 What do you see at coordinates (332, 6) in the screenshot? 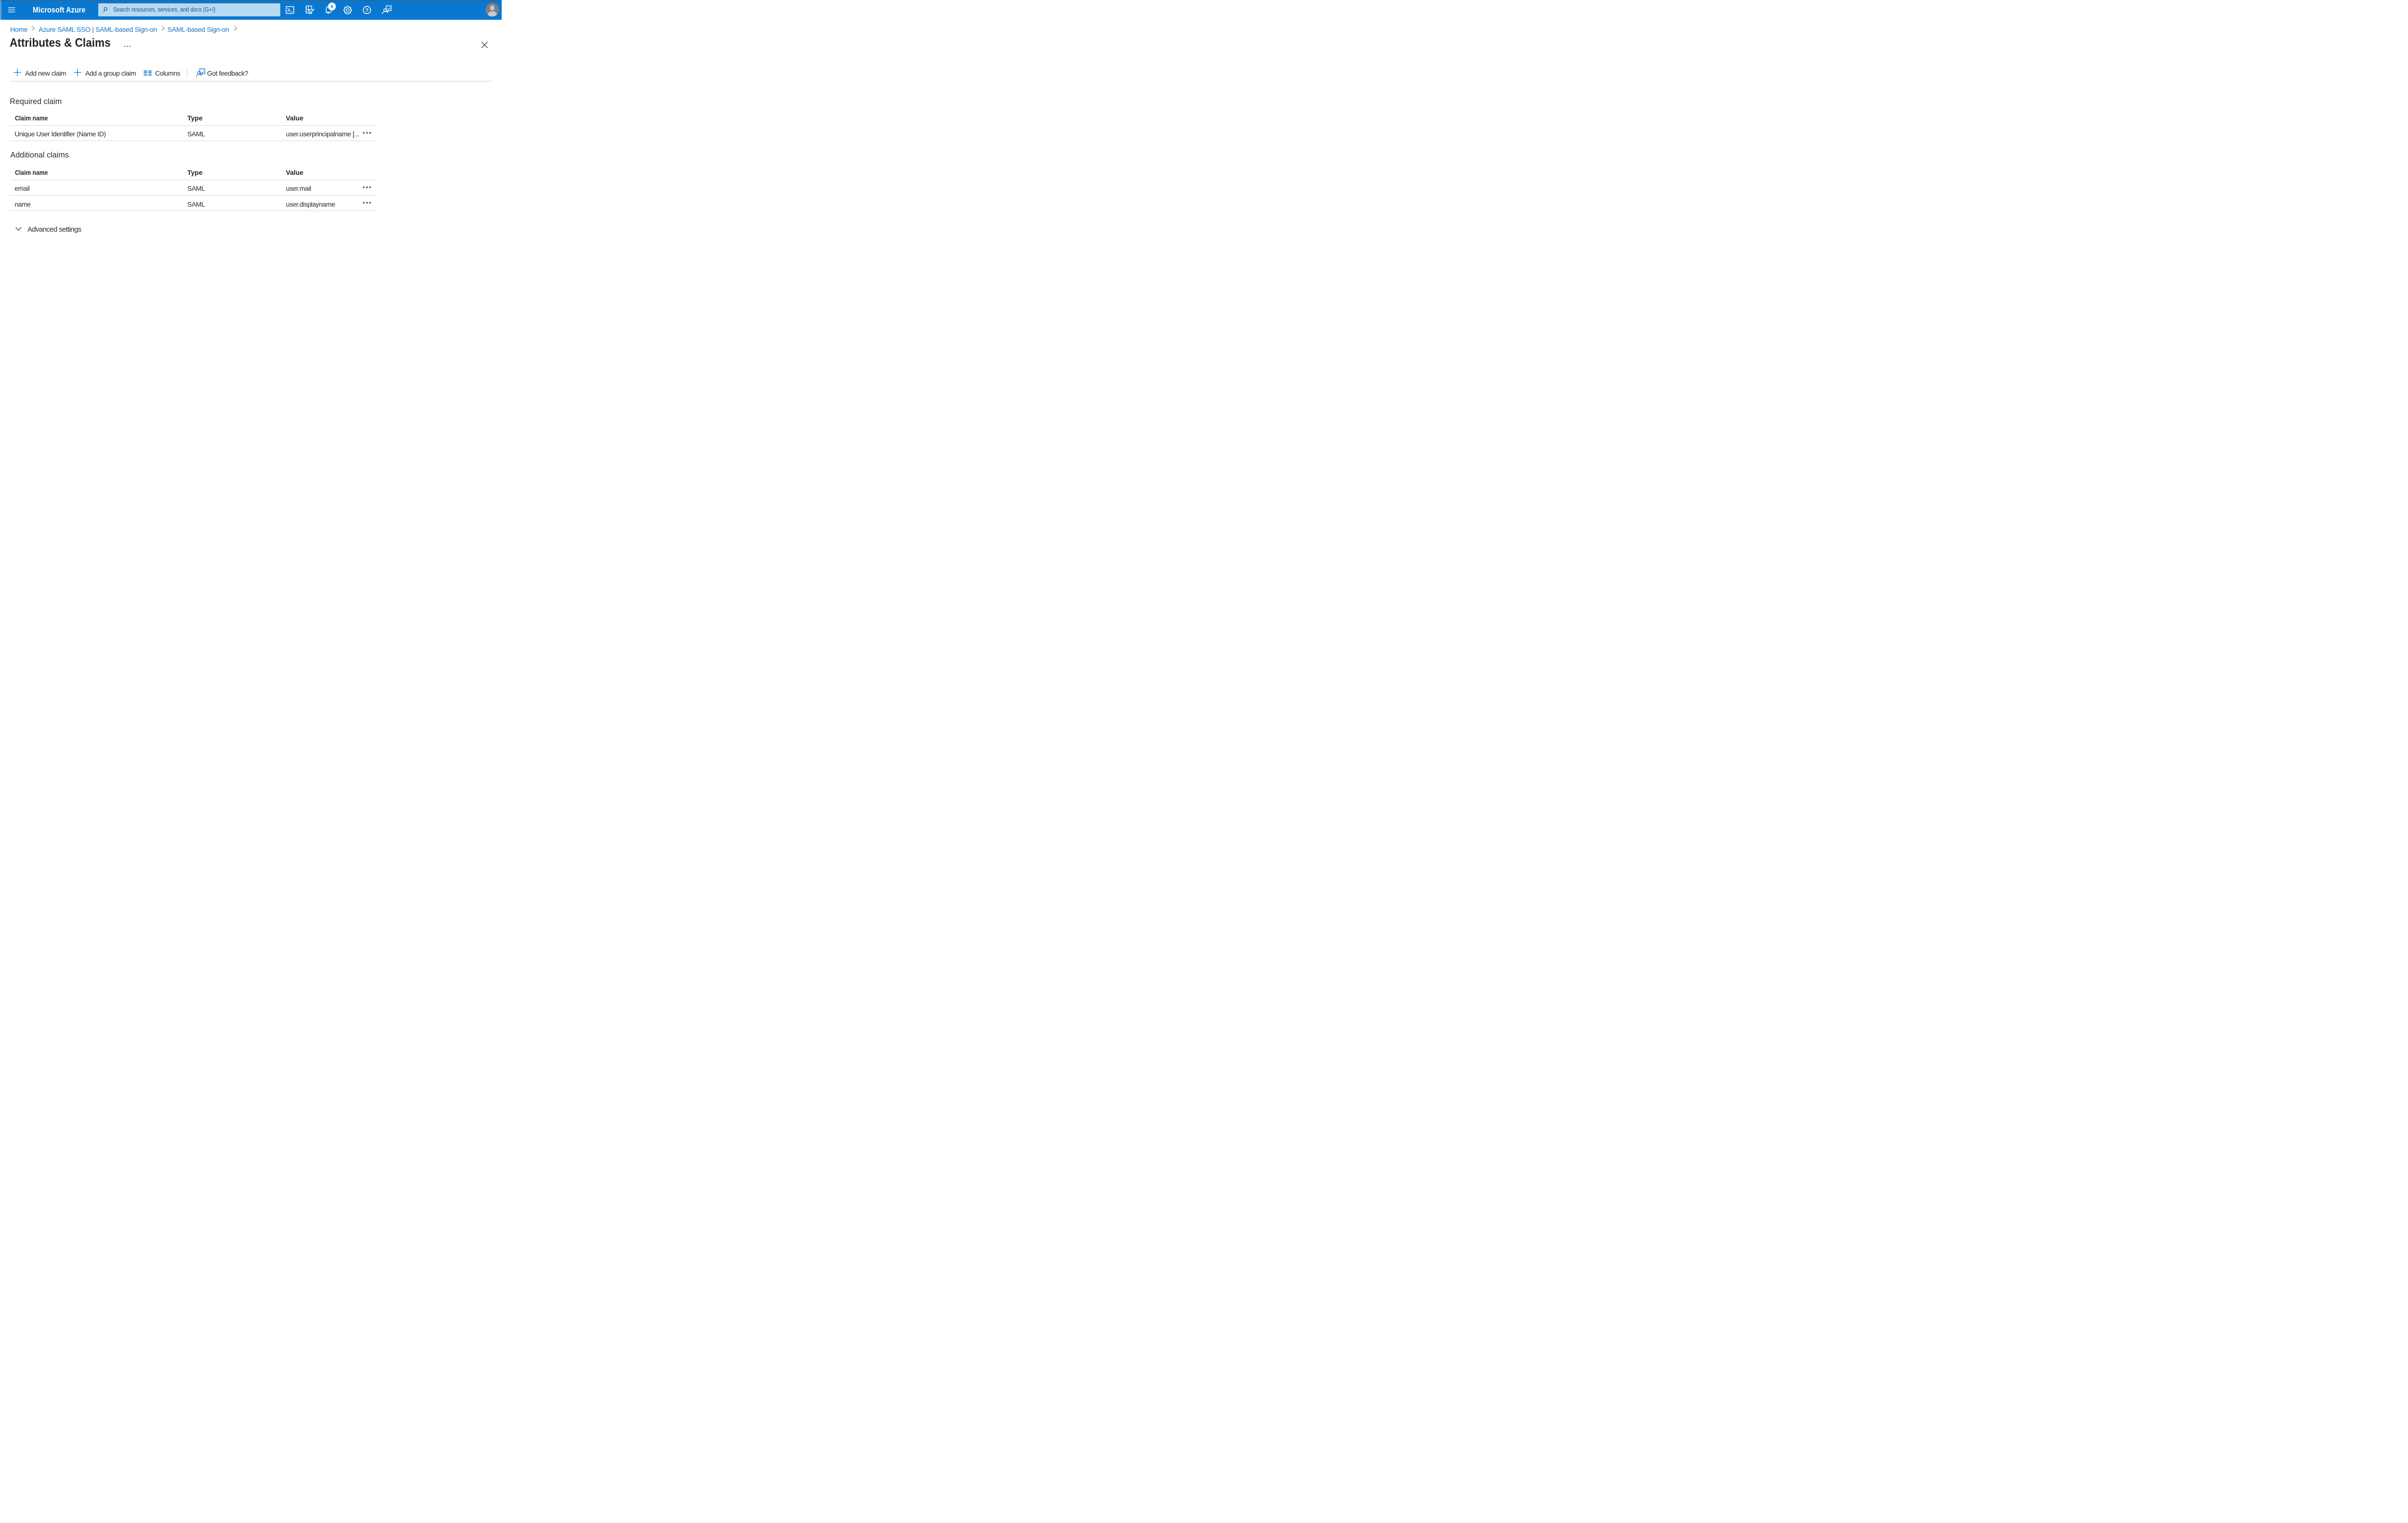
I see `svg-text: 6` at bounding box center [332, 6].